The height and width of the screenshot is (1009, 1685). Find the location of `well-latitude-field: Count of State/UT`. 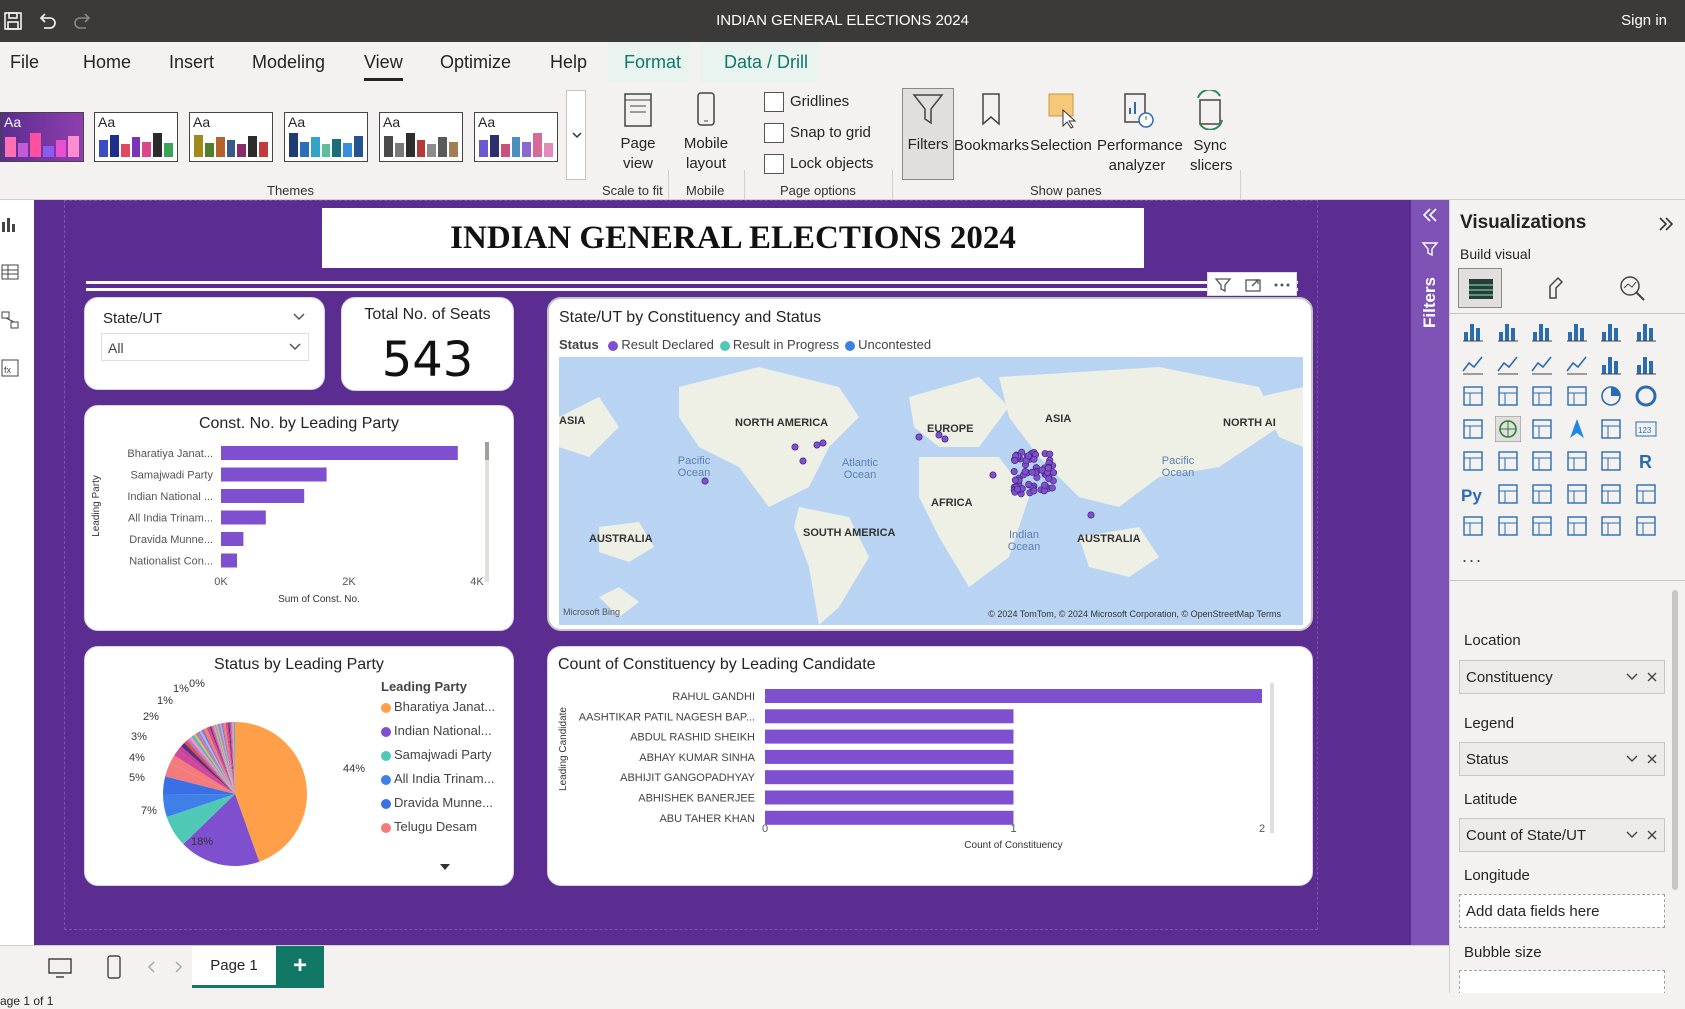

well-latitude-field: Count of State/UT is located at coordinates (1562, 835).